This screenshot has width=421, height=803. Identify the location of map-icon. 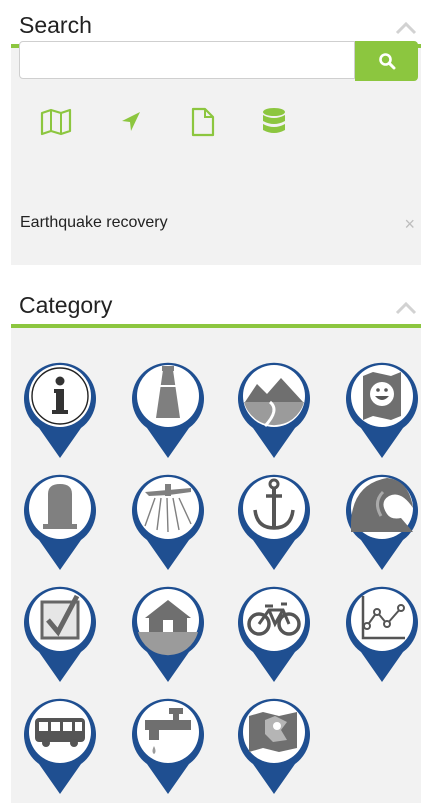
(56, 122).